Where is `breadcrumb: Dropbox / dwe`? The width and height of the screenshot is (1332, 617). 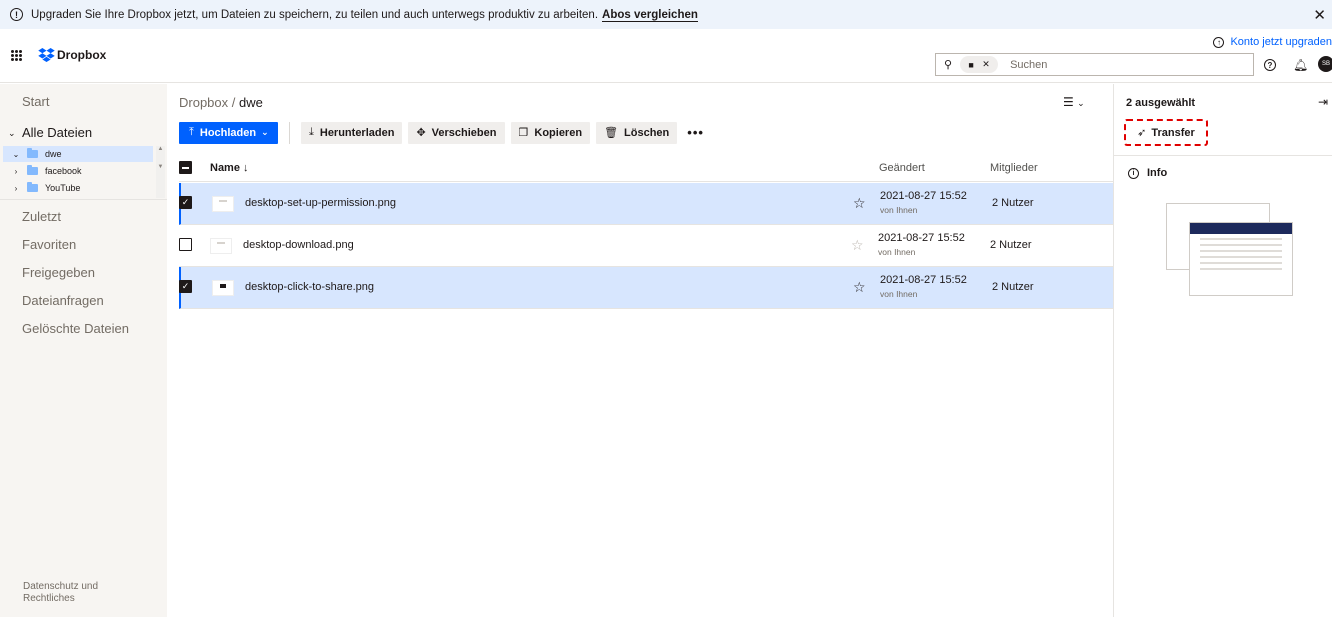
breadcrumb: Dropbox / dwe is located at coordinates (221, 102).